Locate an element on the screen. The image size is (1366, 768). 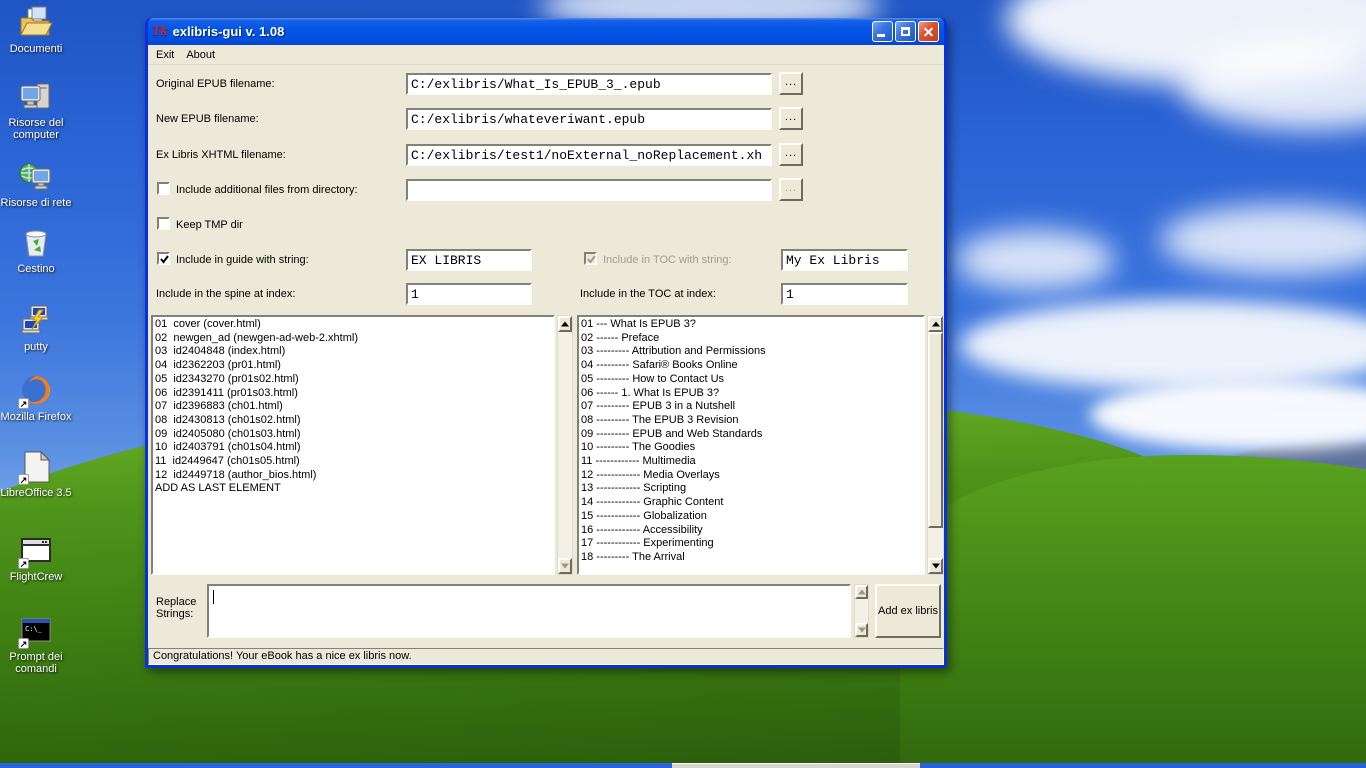
toc-scrollbar is located at coordinates (935, 445).